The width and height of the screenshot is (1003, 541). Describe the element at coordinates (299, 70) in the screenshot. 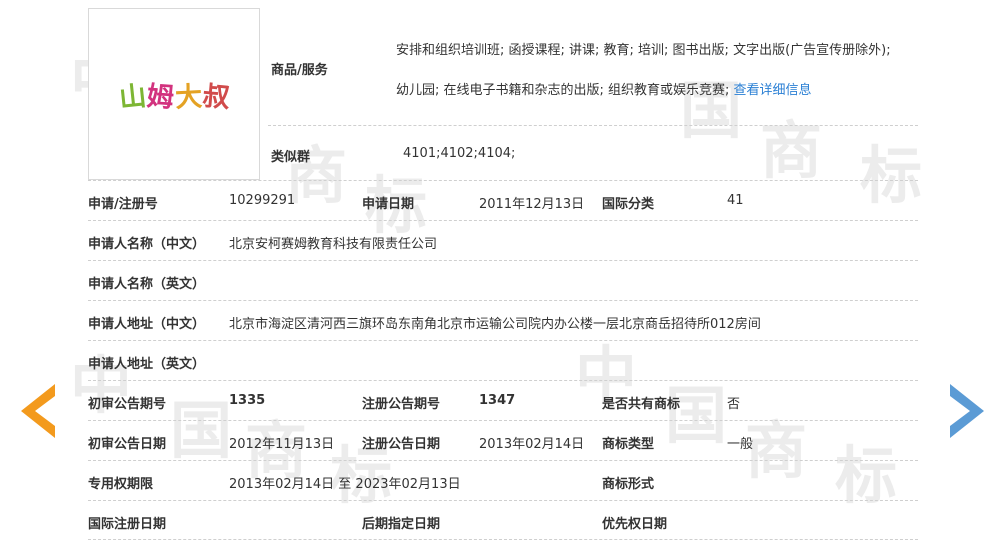

I see `goods-label: 商品/服务` at that location.